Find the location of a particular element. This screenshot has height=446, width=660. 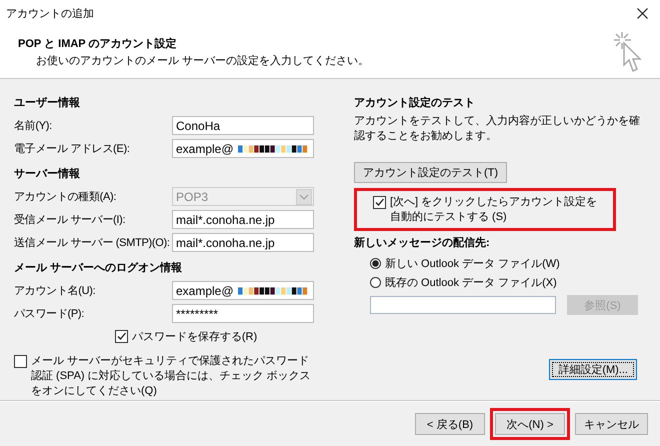

radio-option: 新しい Outlook データ ファイル(W) is located at coordinates (465, 263).